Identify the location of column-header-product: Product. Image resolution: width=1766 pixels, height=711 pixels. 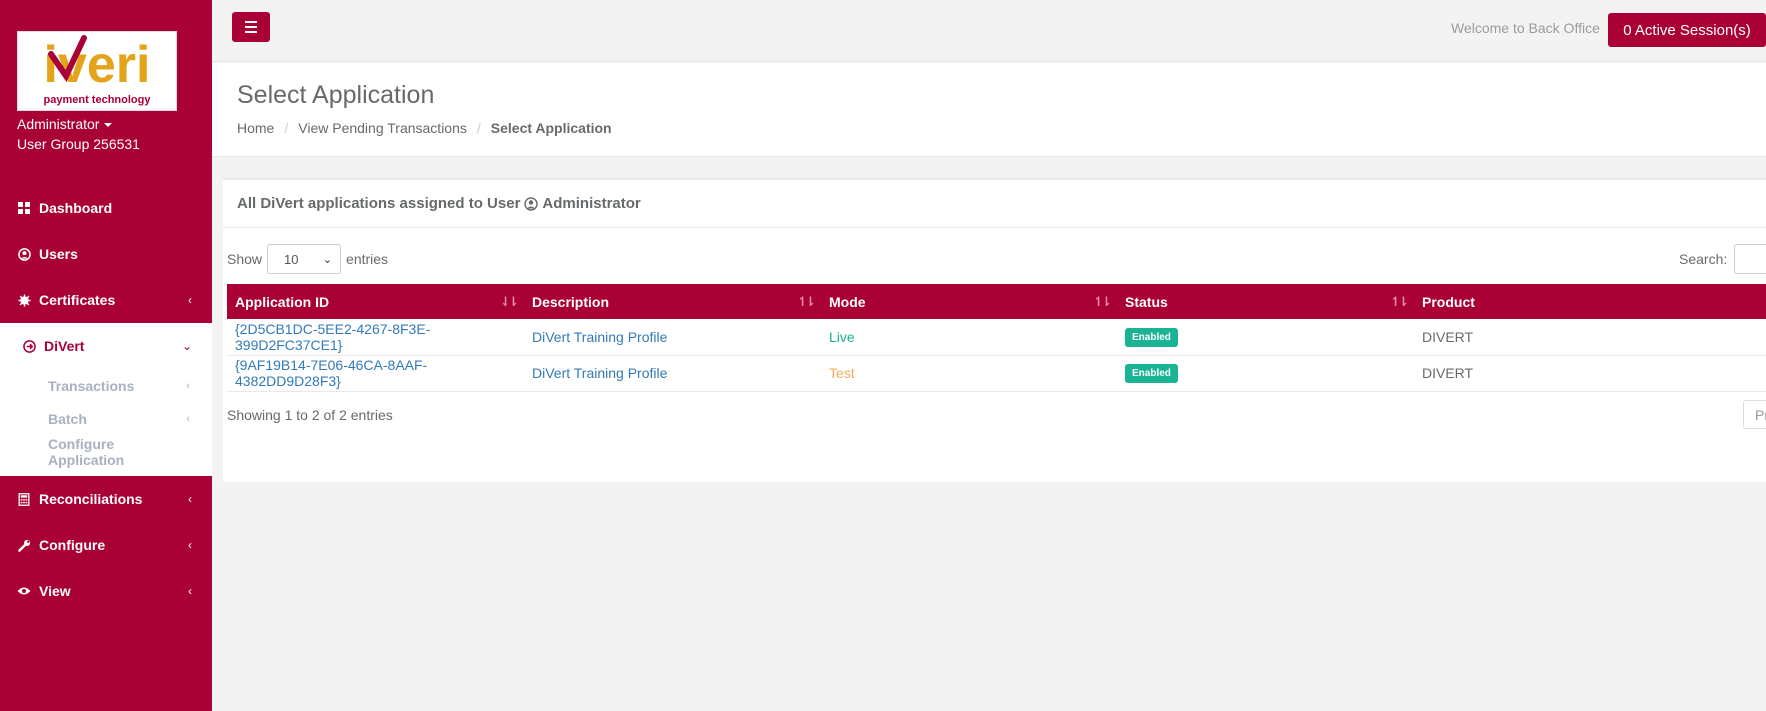
(1590, 301).